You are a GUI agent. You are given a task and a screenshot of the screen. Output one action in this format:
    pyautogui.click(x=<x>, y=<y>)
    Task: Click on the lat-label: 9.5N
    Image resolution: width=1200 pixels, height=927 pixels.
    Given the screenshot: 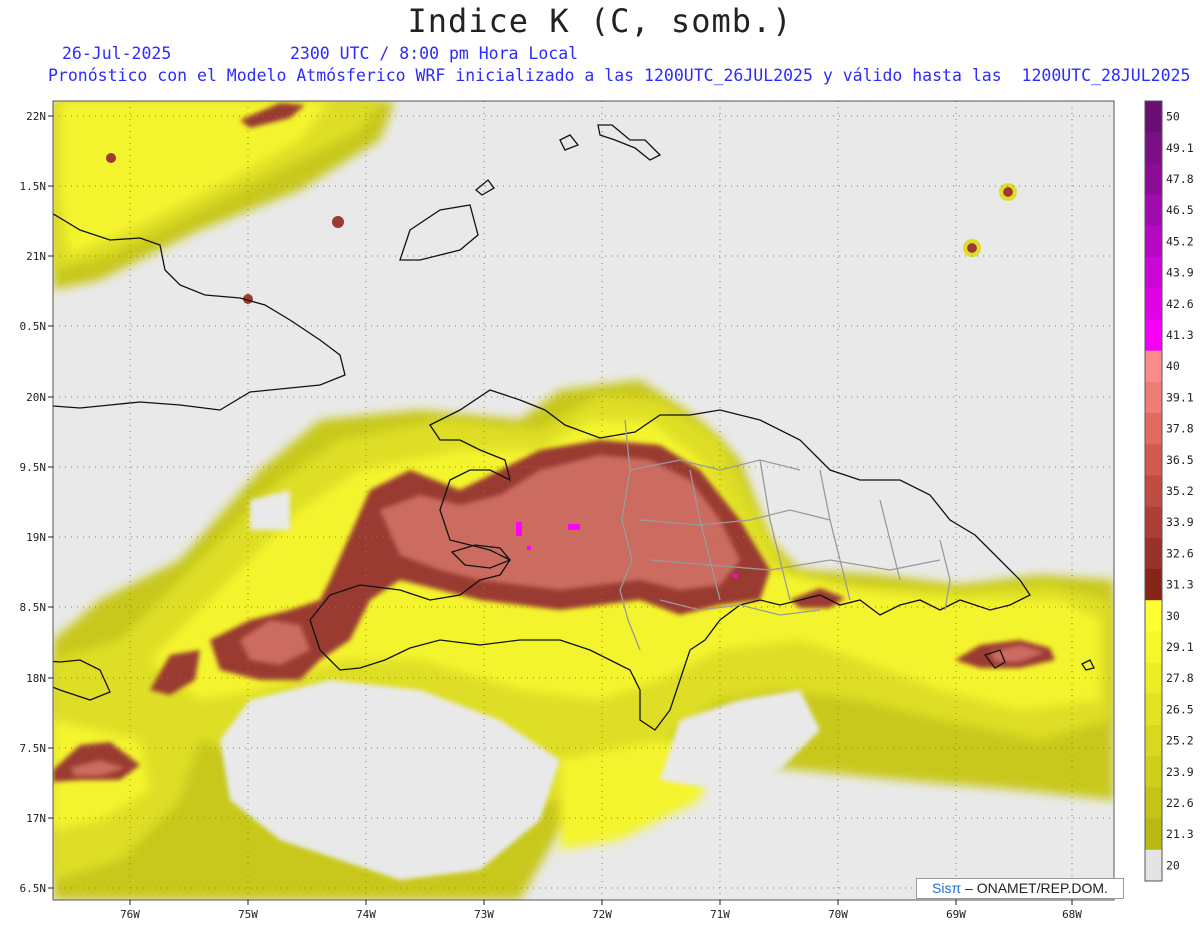 What is the action you would take?
    pyautogui.click(x=33, y=467)
    